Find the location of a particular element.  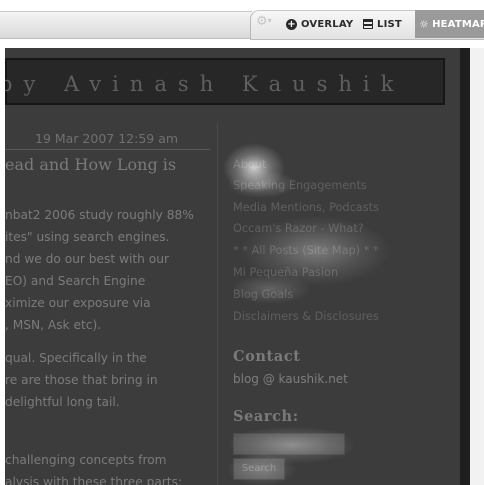

site-banner: by Avinash Kaushik is located at coordinates (225, 81).